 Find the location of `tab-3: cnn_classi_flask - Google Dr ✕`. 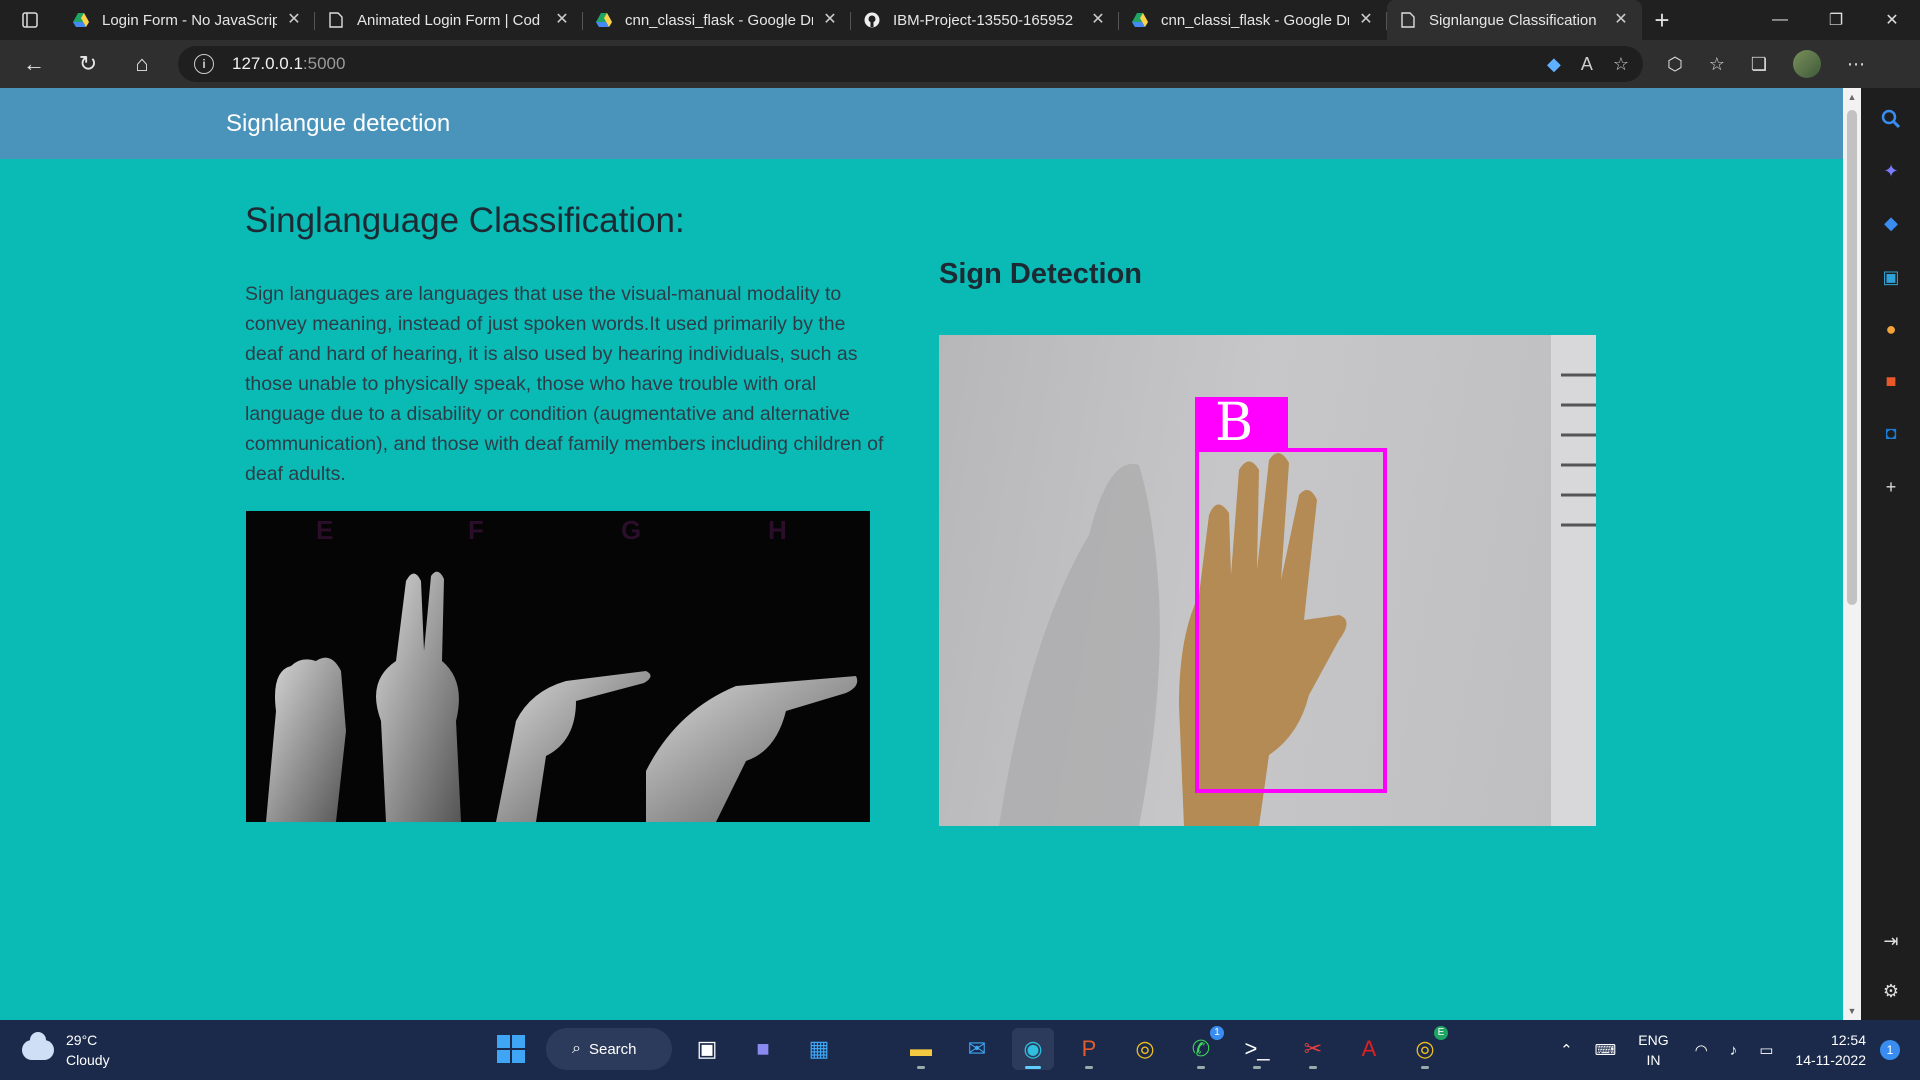

tab-3: cnn_classi_flask - Google Dr ✕ is located at coordinates (717, 20).